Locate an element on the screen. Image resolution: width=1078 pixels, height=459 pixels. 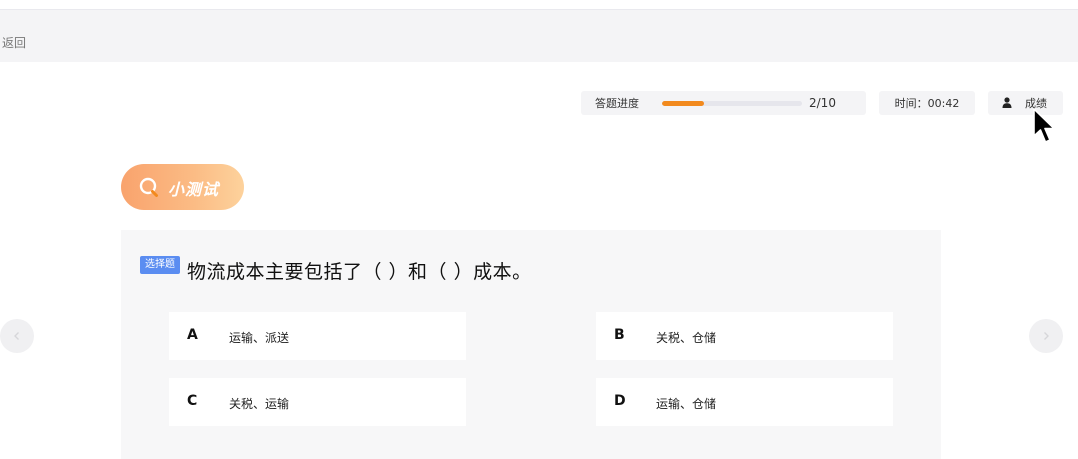
next-question-button is located at coordinates (1046, 336).